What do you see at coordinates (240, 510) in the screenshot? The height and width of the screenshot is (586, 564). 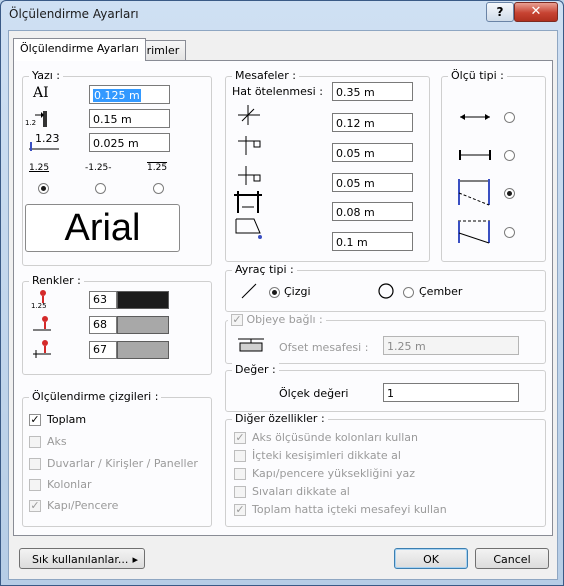 I see `toplam-hat-checkbox: ✓` at bounding box center [240, 510].